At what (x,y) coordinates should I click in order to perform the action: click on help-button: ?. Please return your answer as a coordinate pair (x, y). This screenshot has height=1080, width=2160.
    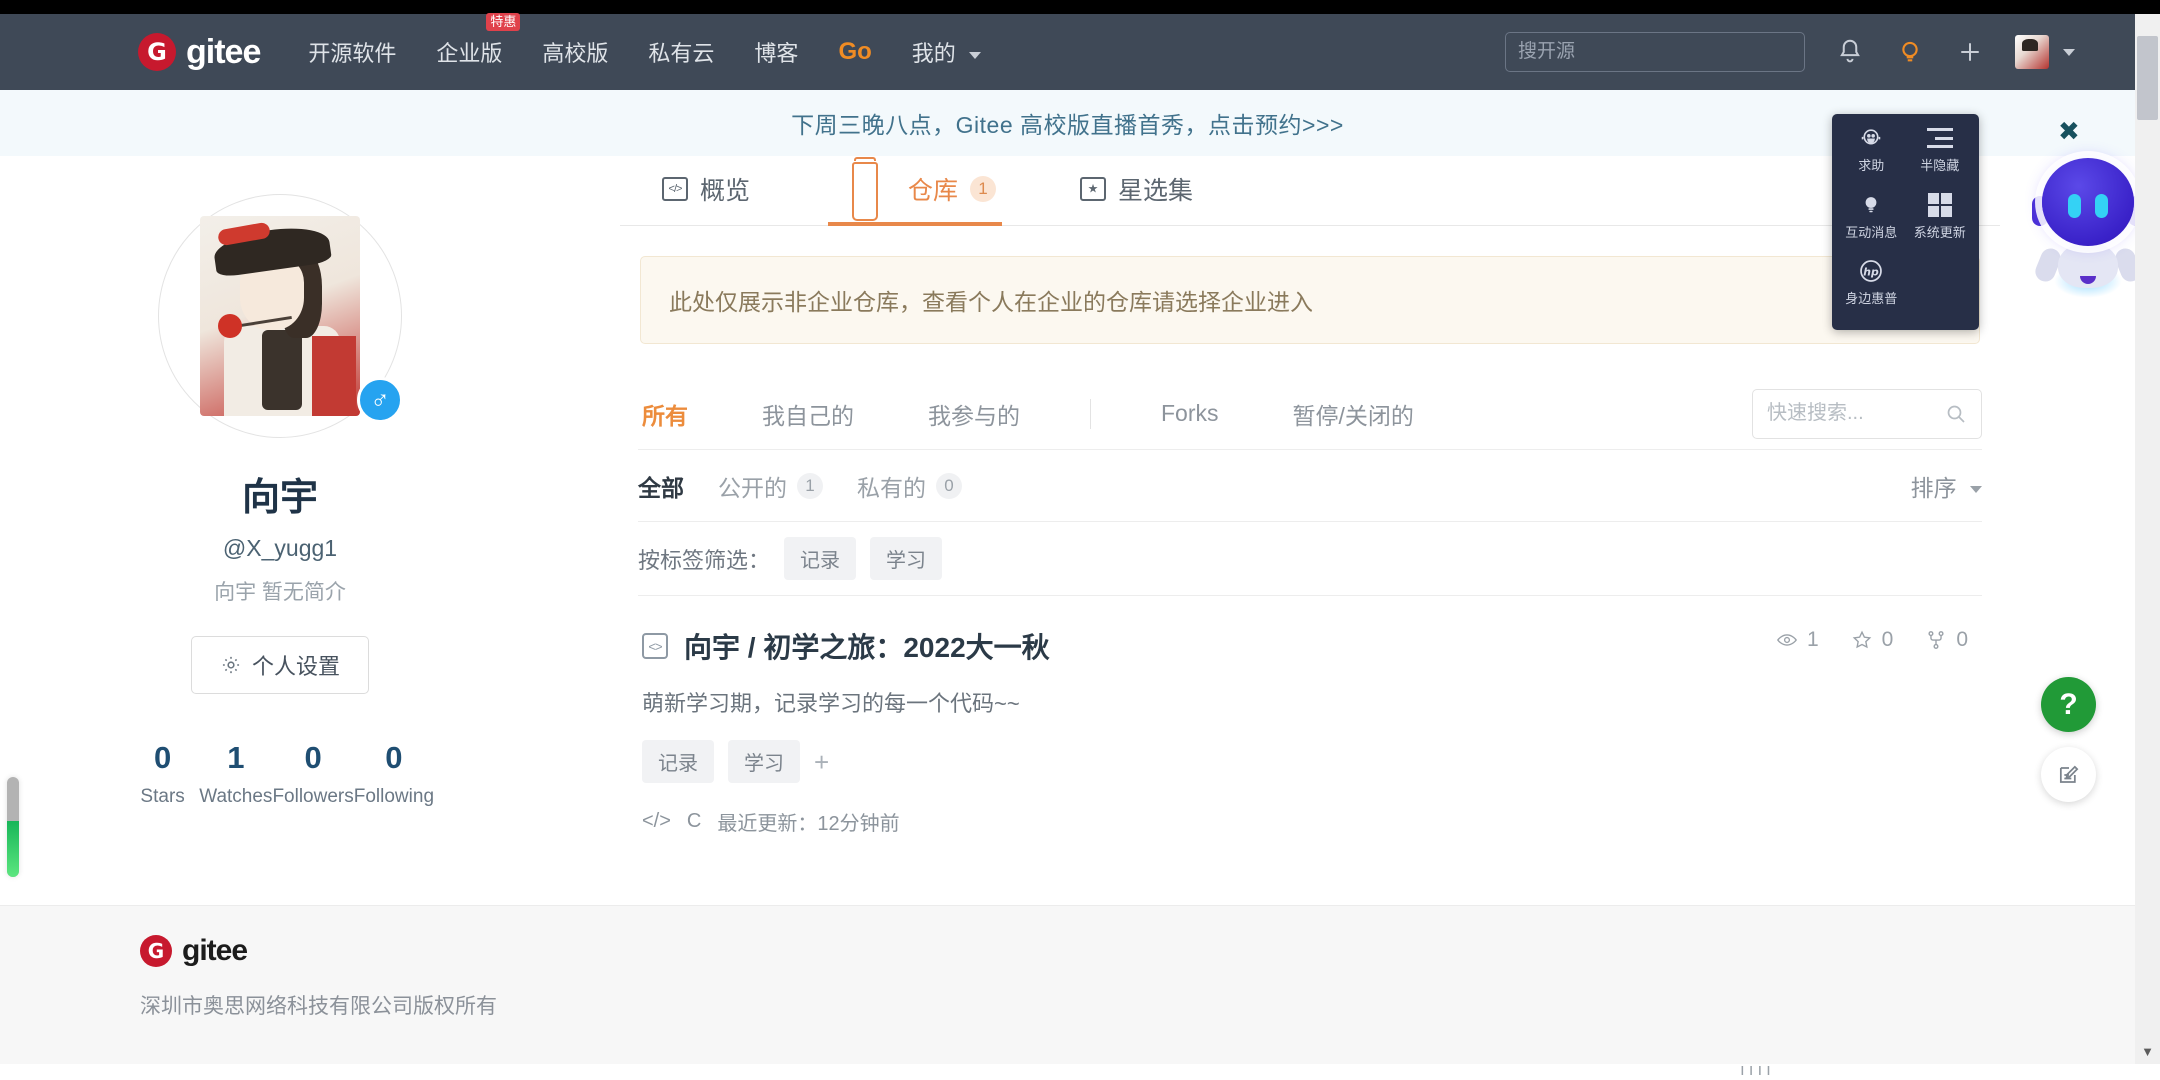
    Looking at the image, I should click on (2068, 704).